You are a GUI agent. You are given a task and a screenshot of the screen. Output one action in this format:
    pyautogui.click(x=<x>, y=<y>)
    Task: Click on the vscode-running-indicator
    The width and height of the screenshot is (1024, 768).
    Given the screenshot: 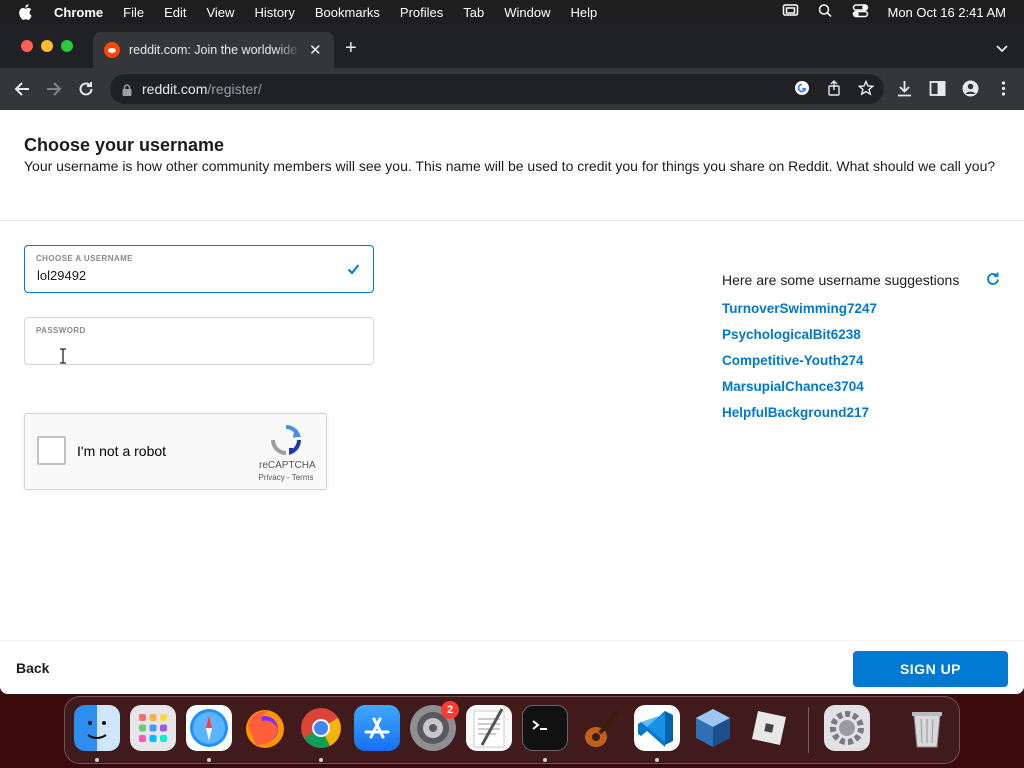 What is the action you would take?
    pyautogui.click(x=657, y=760)
    